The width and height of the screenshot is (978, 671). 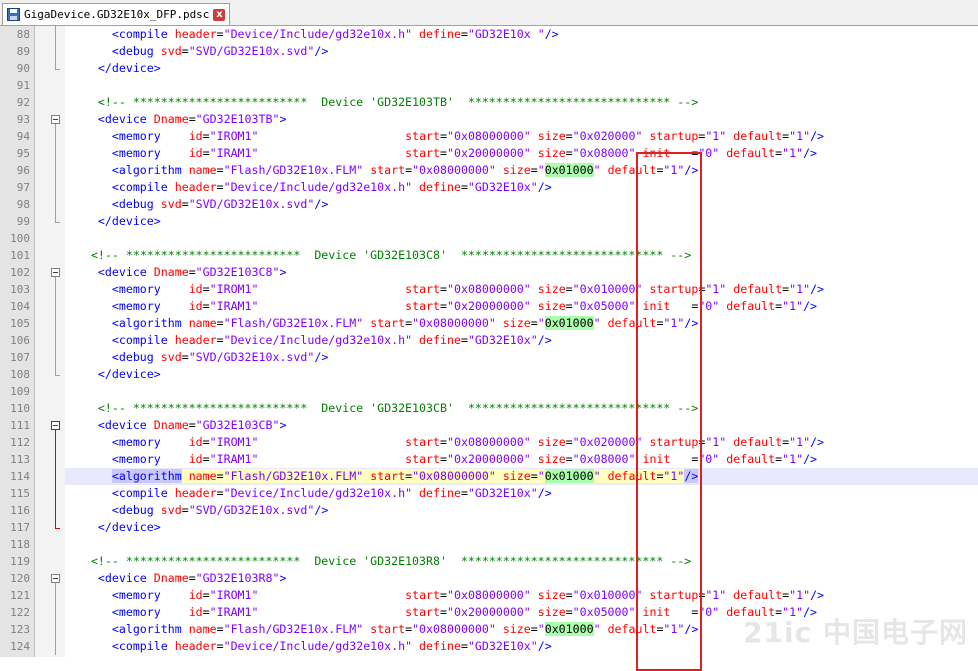 What do you see at coordinates (318, 340) in the screenshot?
I see `code-token: "Device/Include/gd32e10x.h"` at bounding box center [318, 340].